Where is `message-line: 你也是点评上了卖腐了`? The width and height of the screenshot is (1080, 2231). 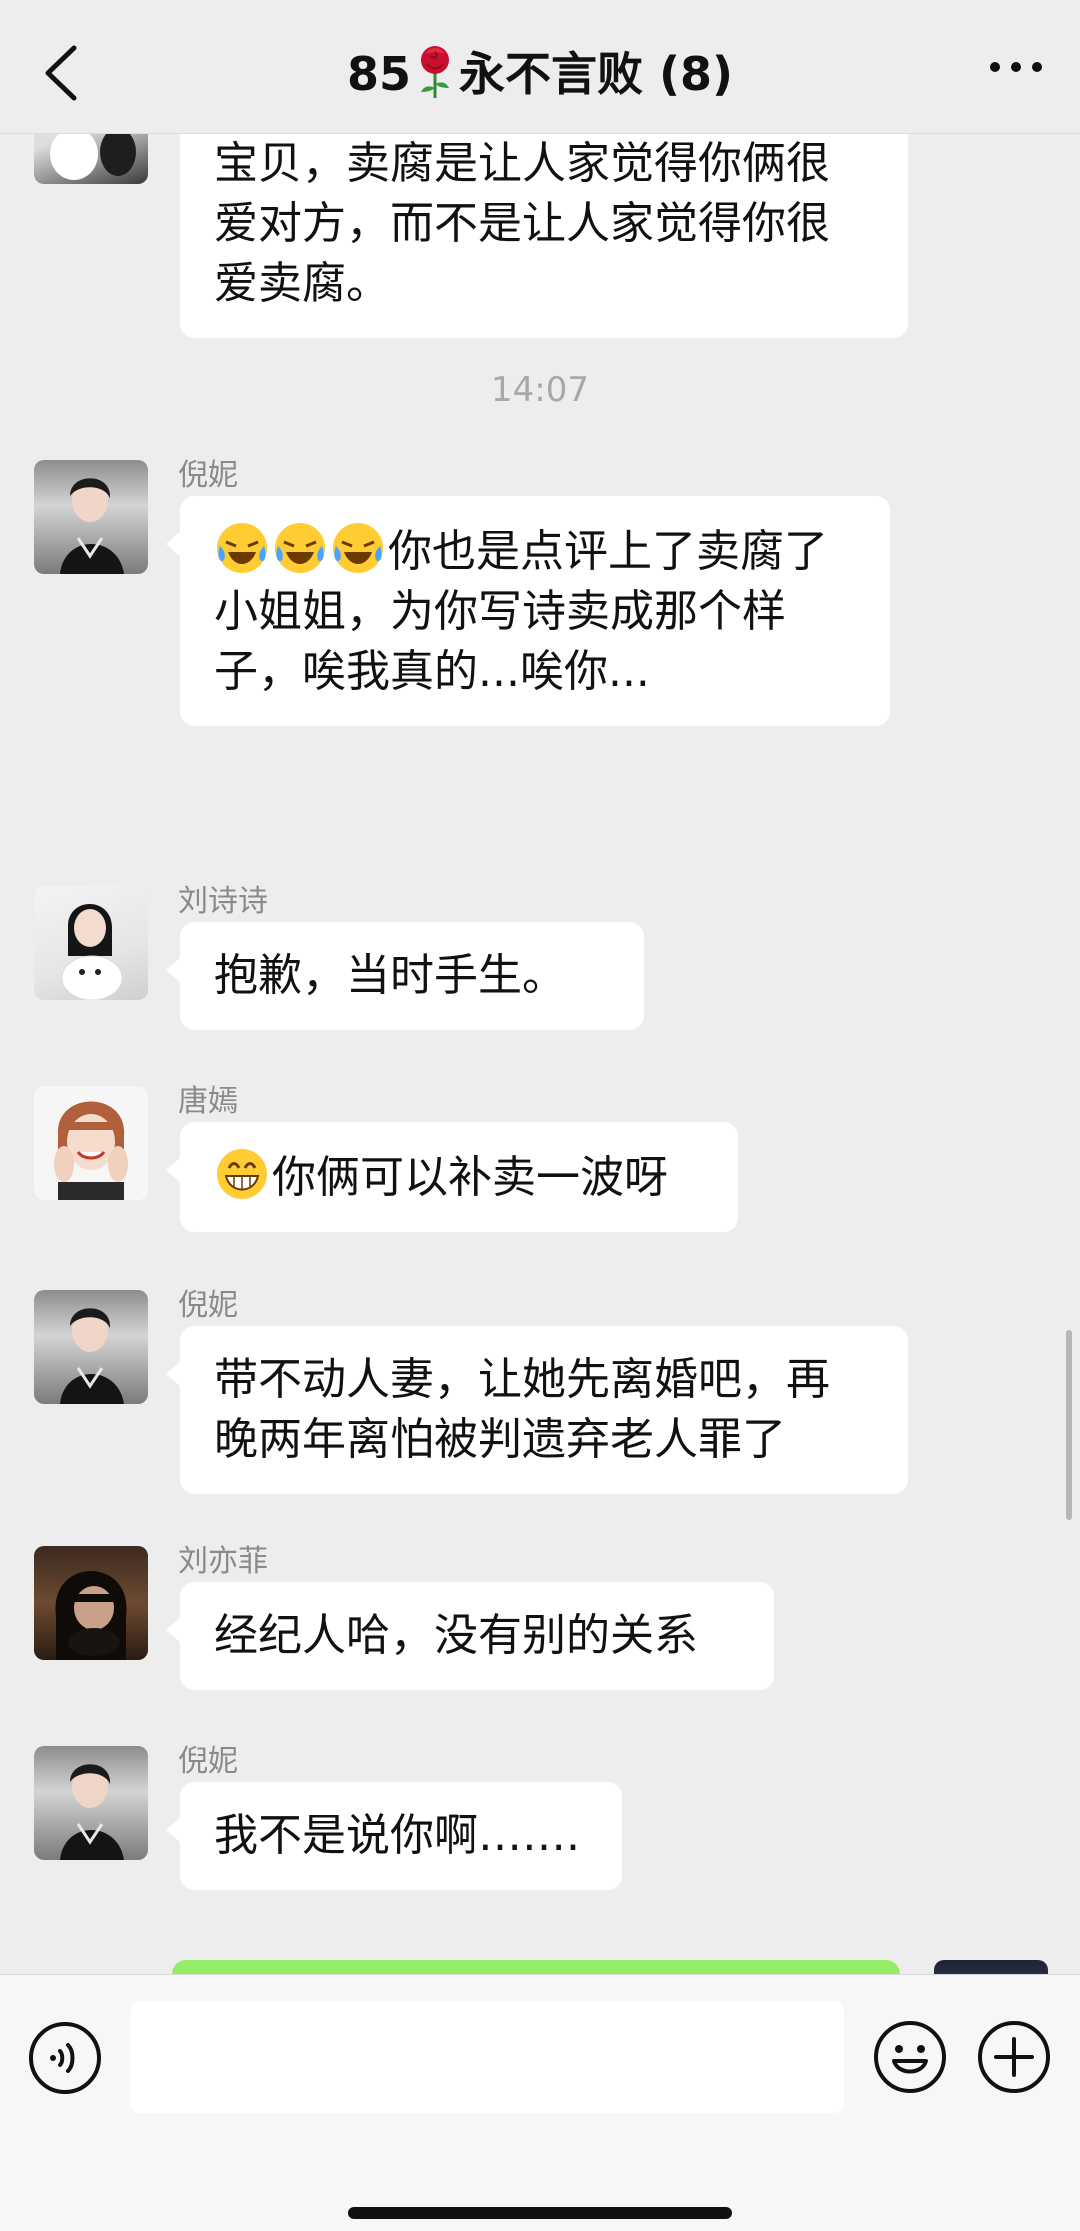 message-line: 你也是点评上了卖腐了 is located at coordinates (535, 551).